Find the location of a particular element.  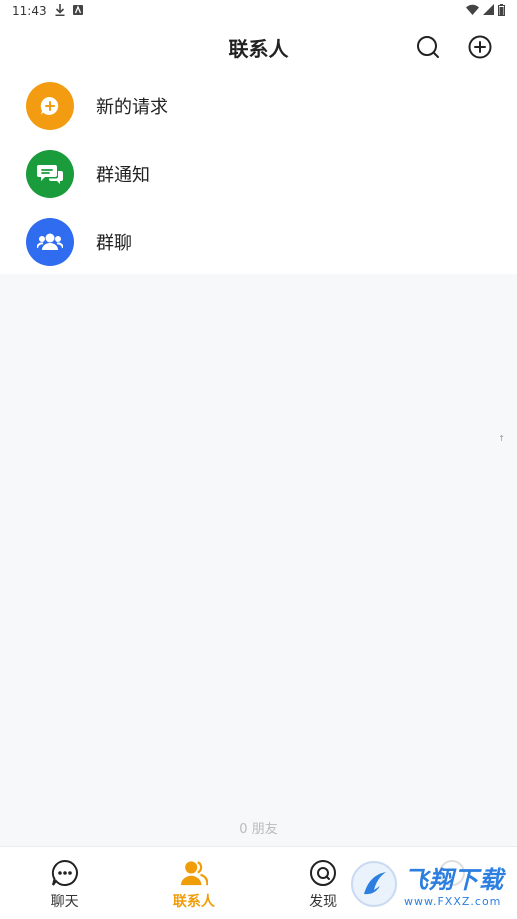

tab-chat: 聊天 is located at coordinates (64, 883).